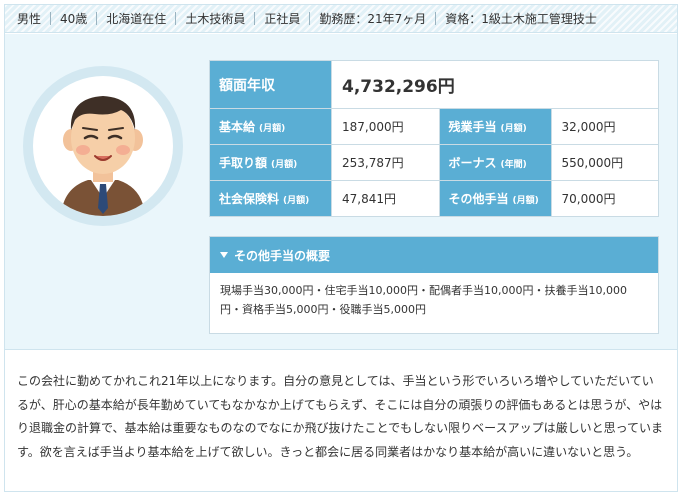 The width and height of the screenshot is (682, 496). I want to click on take-home-value: 253,787円, so click(385, 162).